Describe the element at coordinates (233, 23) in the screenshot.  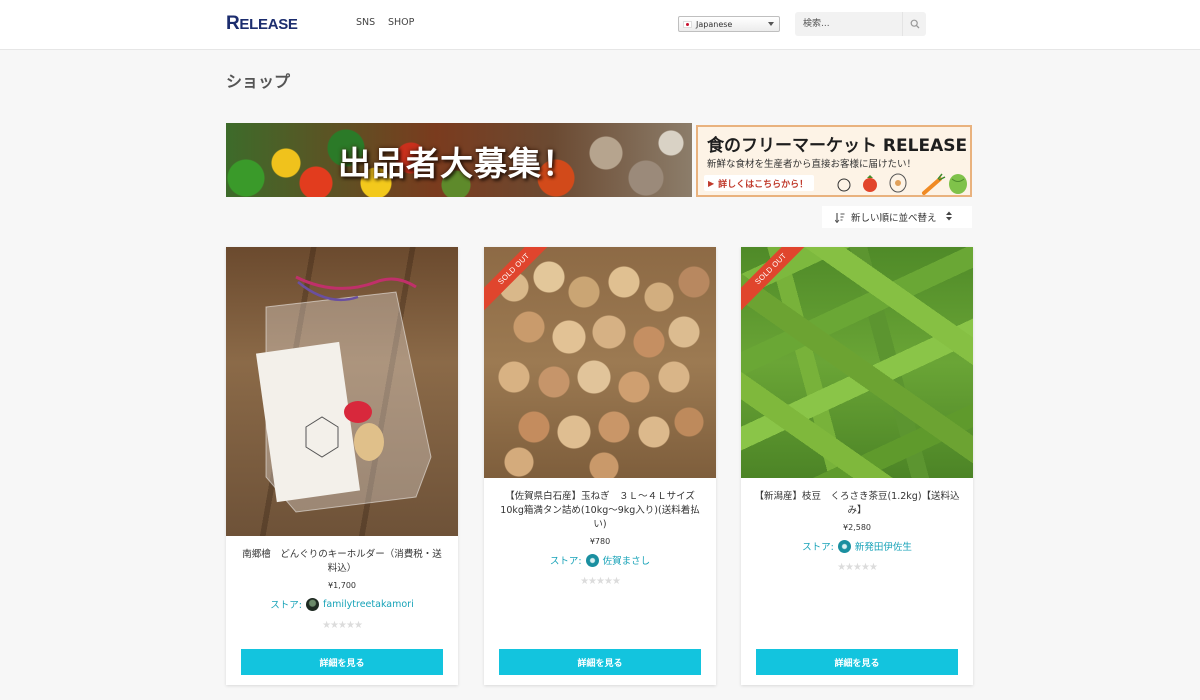
I see `logo-initial: R` at that location.